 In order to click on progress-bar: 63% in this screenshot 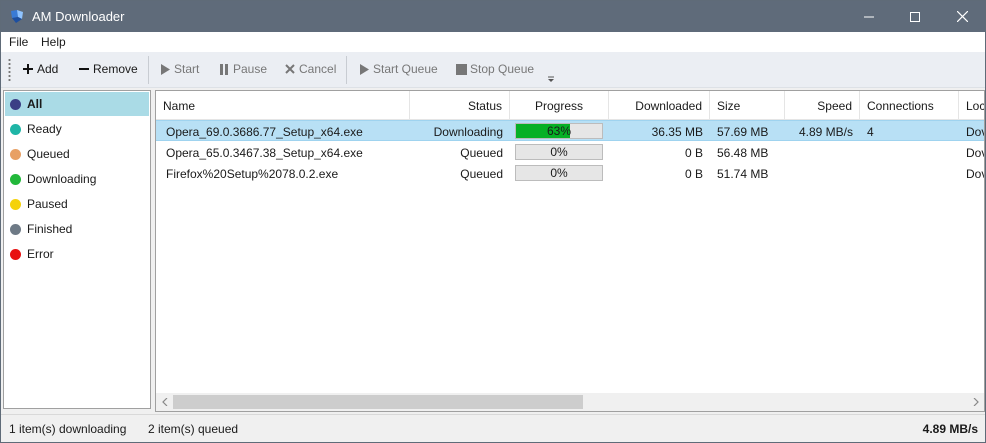, I will do `click(559, 131)`.